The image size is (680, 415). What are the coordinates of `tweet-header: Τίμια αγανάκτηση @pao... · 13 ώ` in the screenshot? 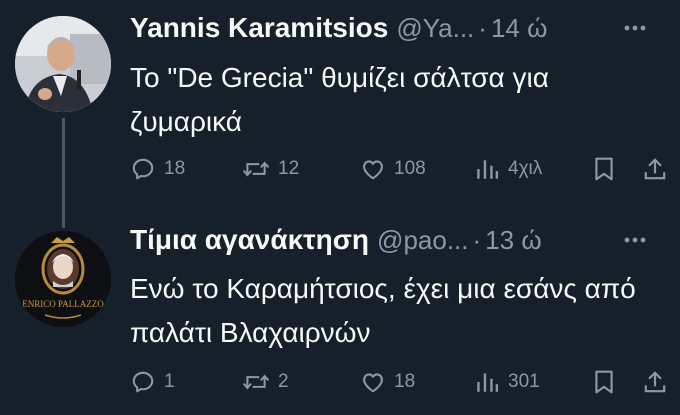 It's located at (400, 240).